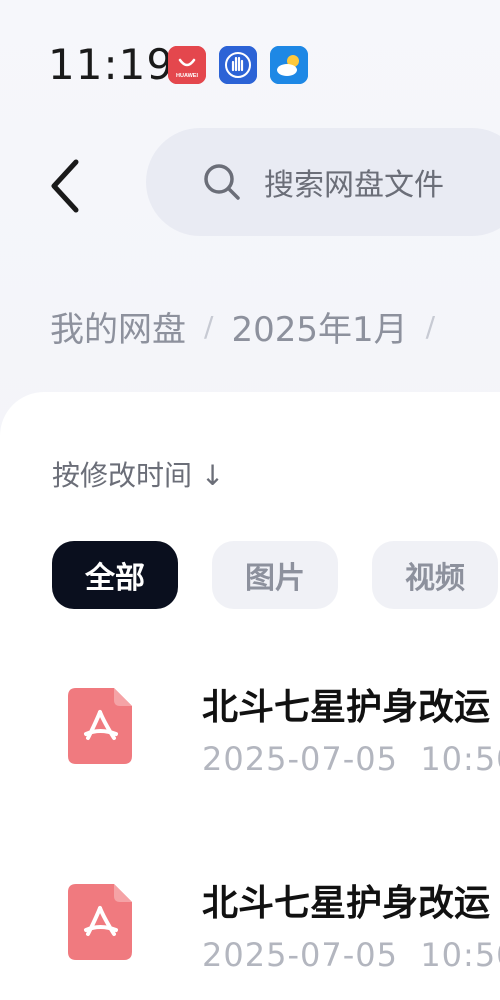  I want to click on huawei-appgallery-icon: HUAWEI, so click(187, 65).